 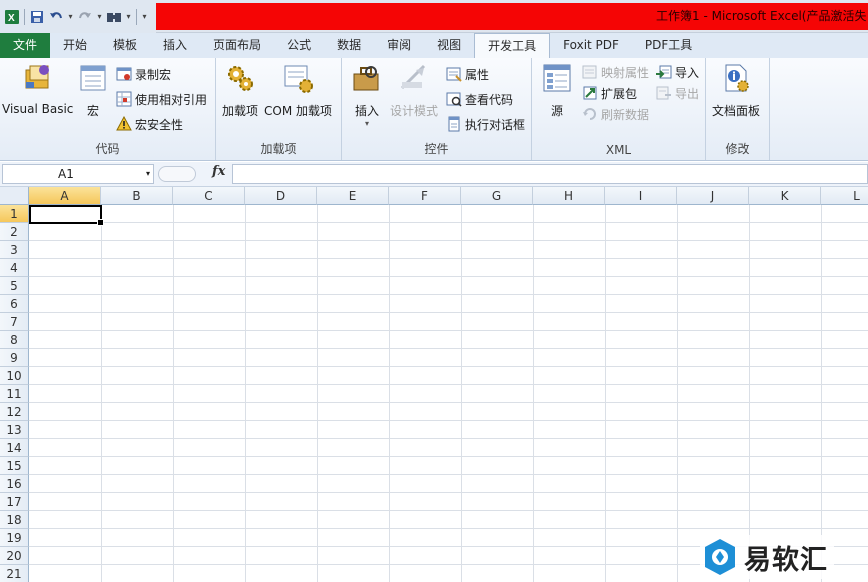 I want to click on row-header-5: 5, so click(x=14, y=286).